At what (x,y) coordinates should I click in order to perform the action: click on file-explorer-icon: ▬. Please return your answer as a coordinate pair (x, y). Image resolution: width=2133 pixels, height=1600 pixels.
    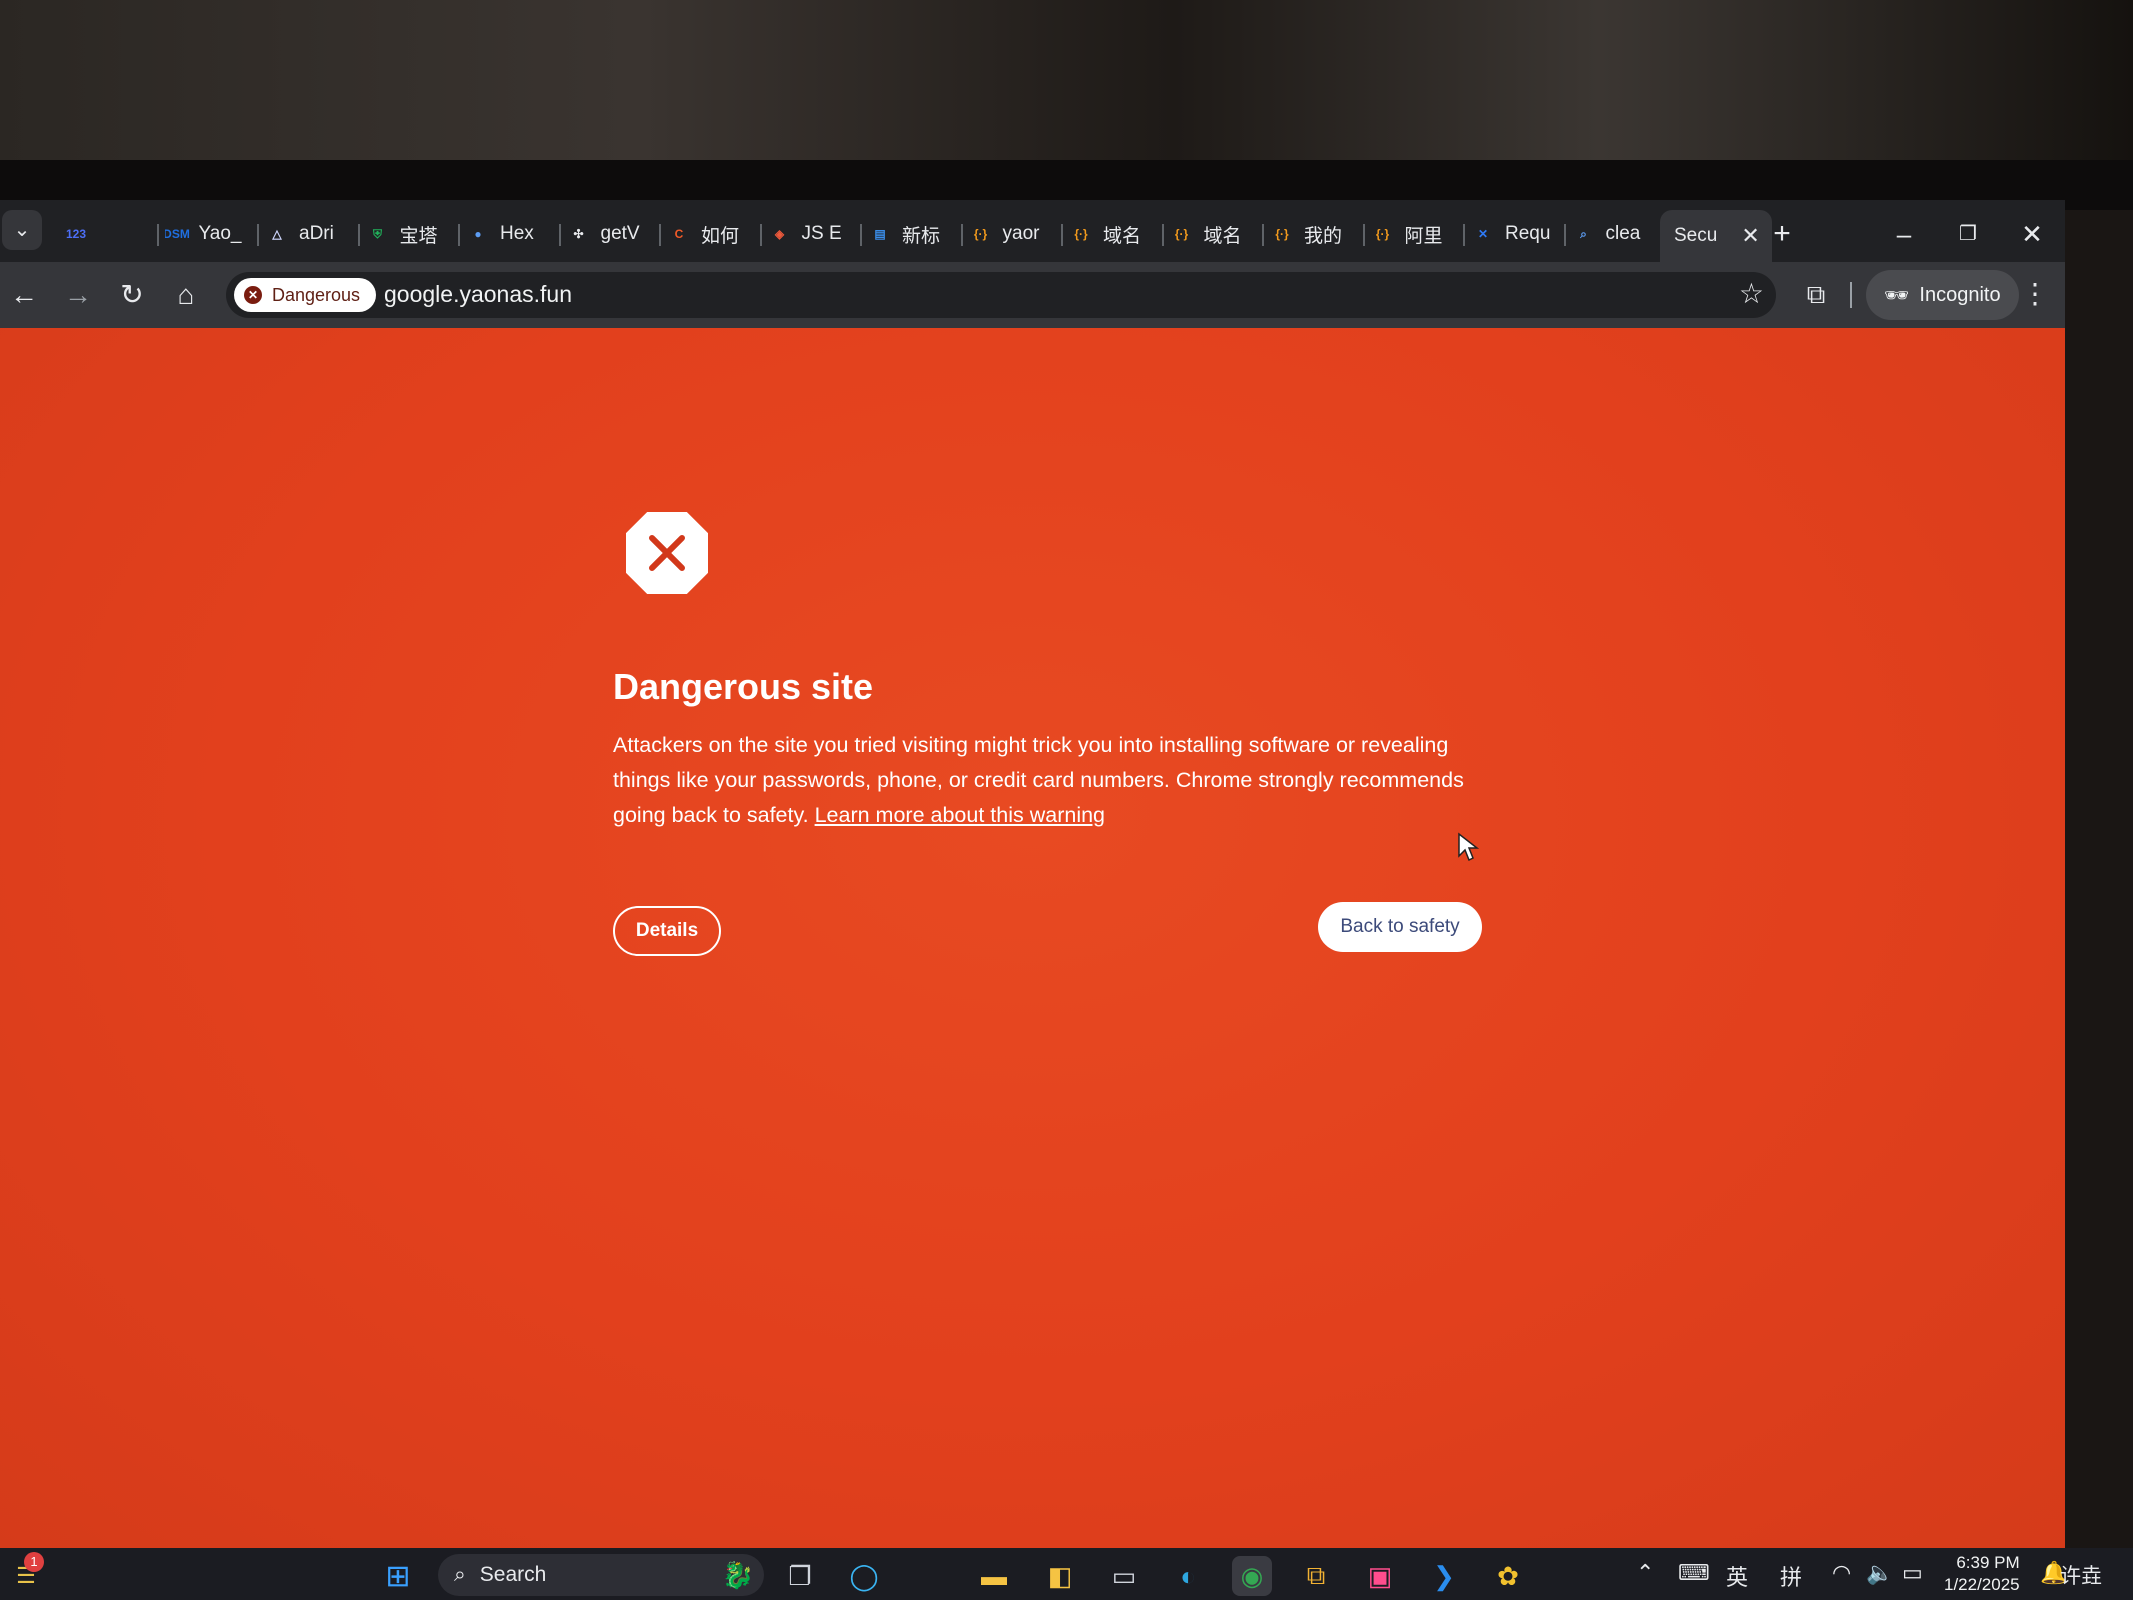
    Looking at the image, I should click on (994, 1576).